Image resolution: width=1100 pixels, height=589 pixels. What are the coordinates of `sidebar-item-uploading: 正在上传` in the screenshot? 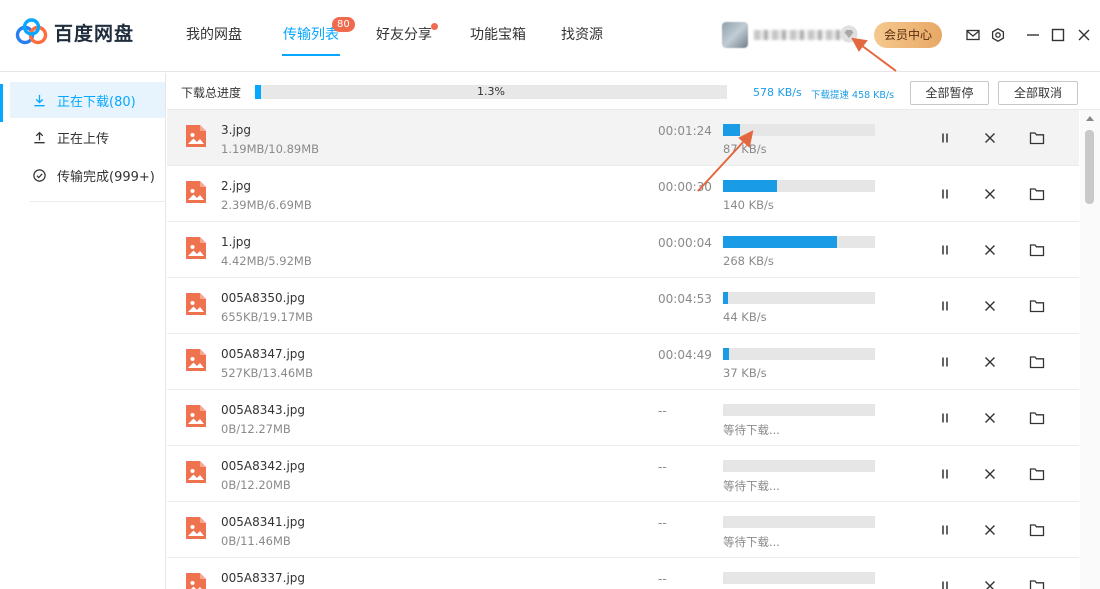 It's located at (87, 137).